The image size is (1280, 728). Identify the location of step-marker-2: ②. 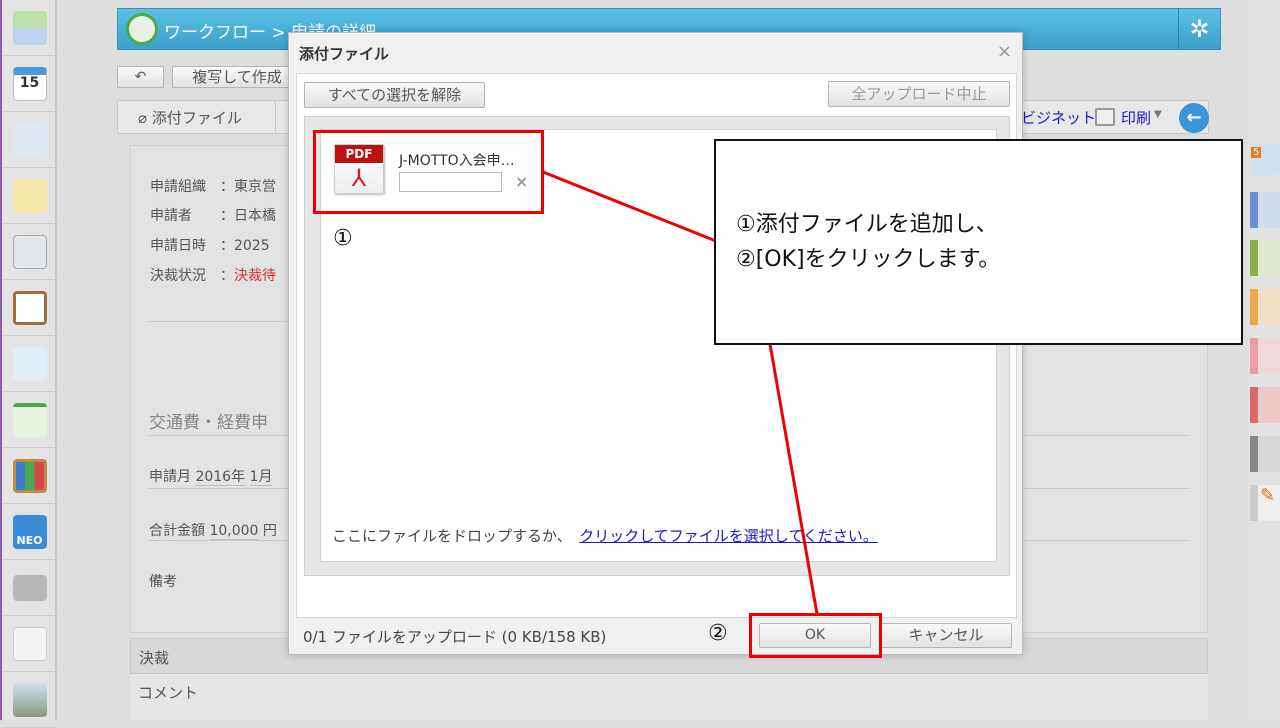
(718, 633).